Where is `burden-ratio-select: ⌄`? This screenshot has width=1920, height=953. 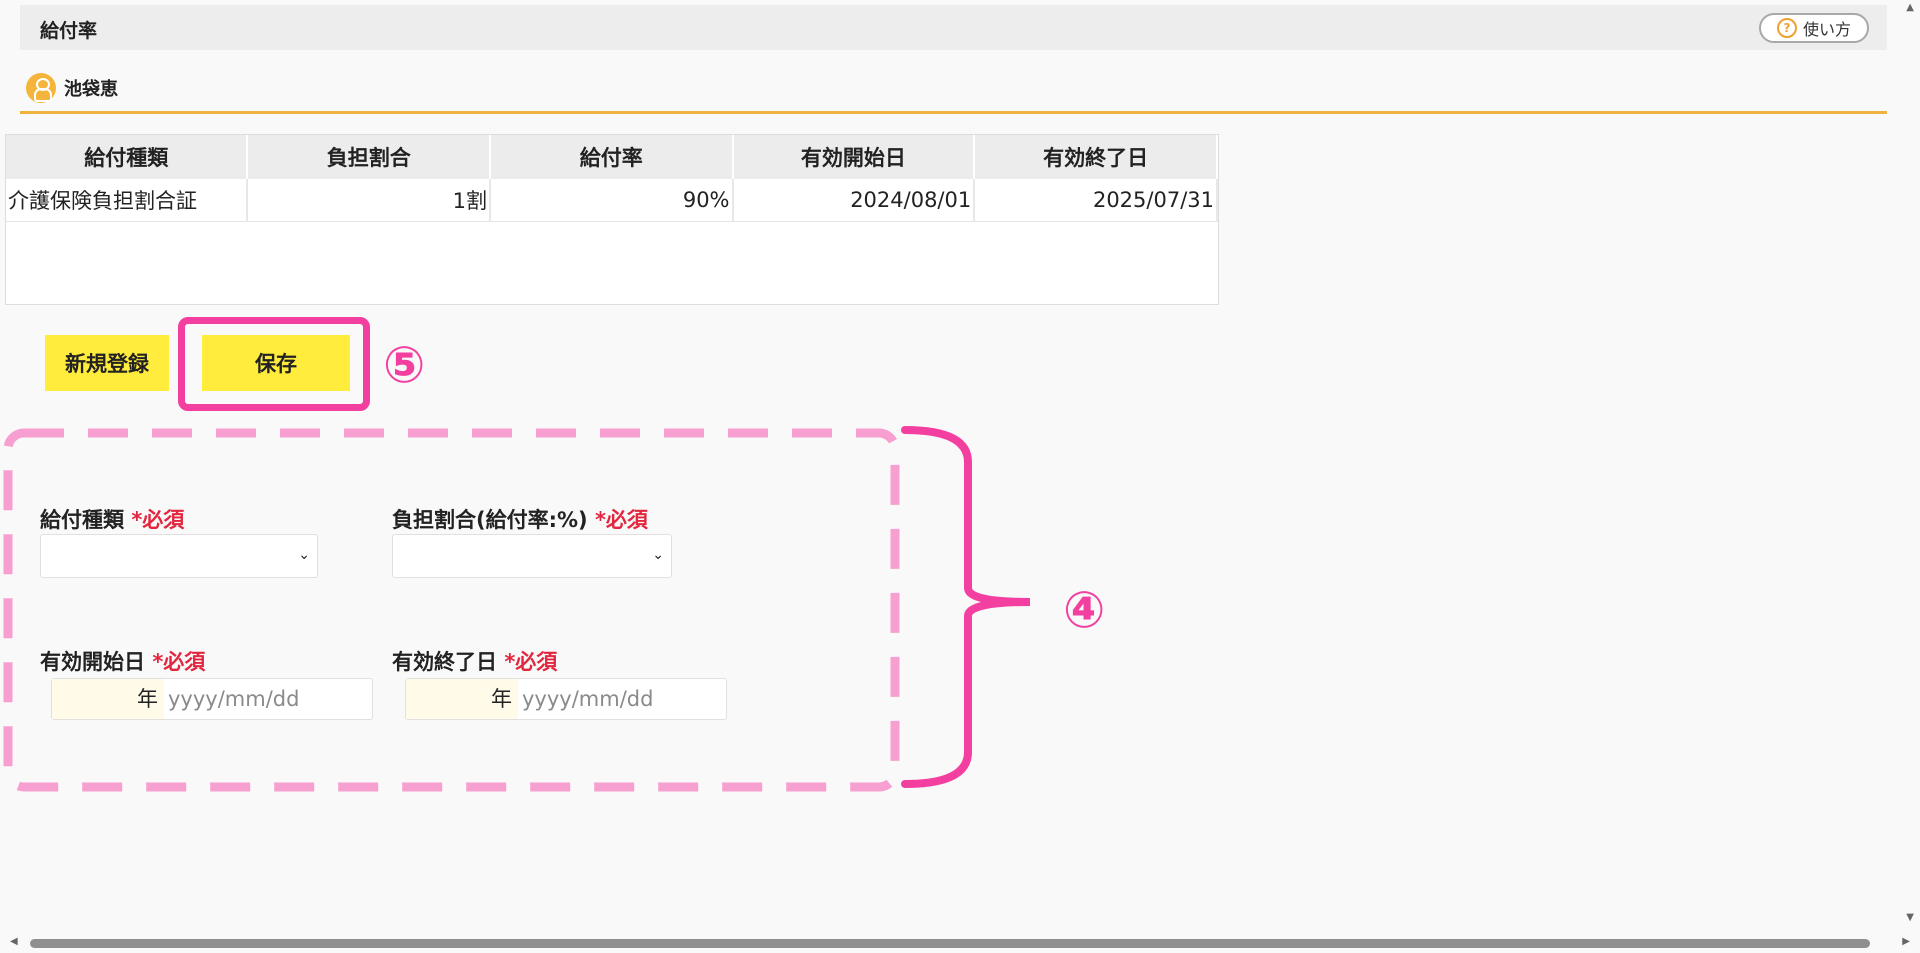
burden-ratio-select: ⌄ is located at coordinates (532, 556).